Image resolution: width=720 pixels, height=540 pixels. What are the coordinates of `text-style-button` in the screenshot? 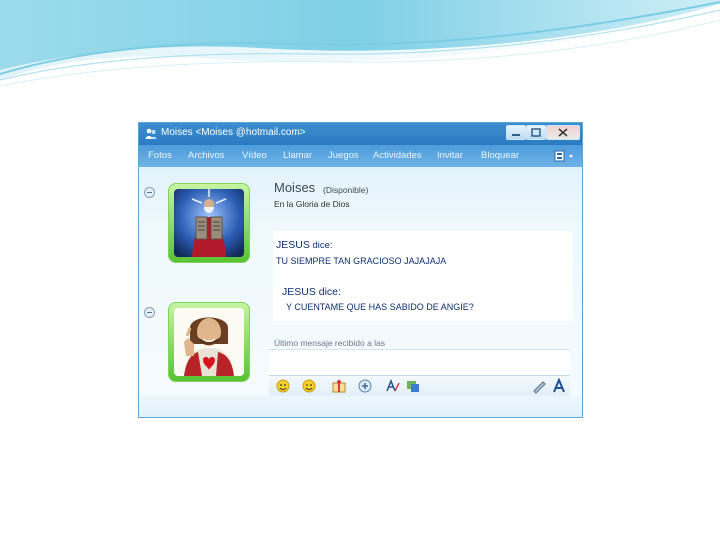 It's located at (559, 386).